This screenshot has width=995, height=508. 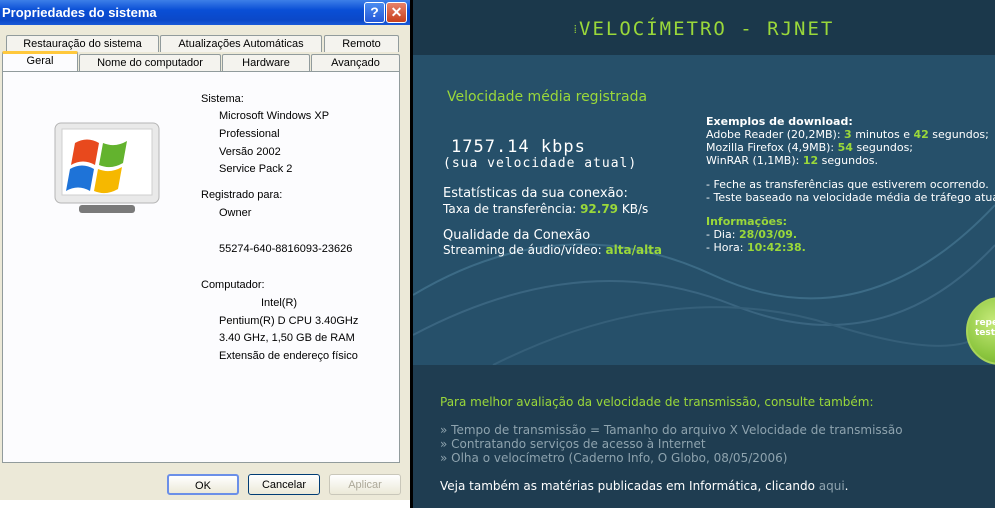 What do you see at coordinates (289, 321) in the screenshot?
I see `cpu-model: Pentium(R) D CPU 3.40GHz` at bounding box center [289, 321].